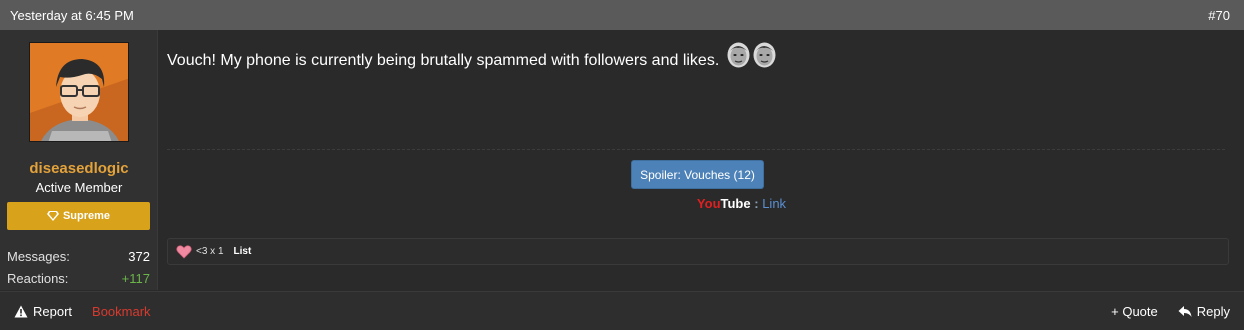 Image resolution: width=1244 pixels, height=330 pixels. What do you see at coordinates (698, 251) in the screenshot?
I see `reactions-bar: <3 x 1 List` at bounding box center [698, 251].